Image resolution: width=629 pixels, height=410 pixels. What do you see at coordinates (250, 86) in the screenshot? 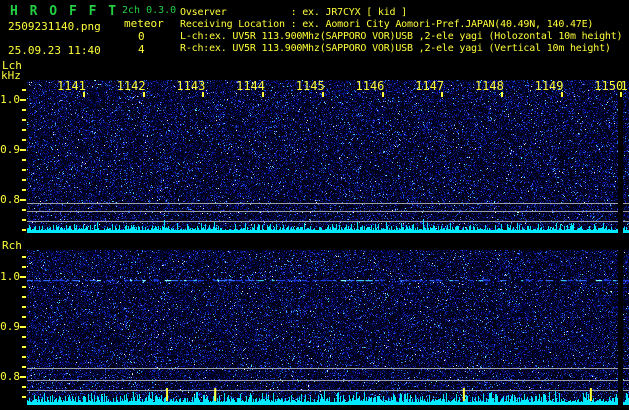
I see `time-label: 1144` at bounding box center [250, 86].